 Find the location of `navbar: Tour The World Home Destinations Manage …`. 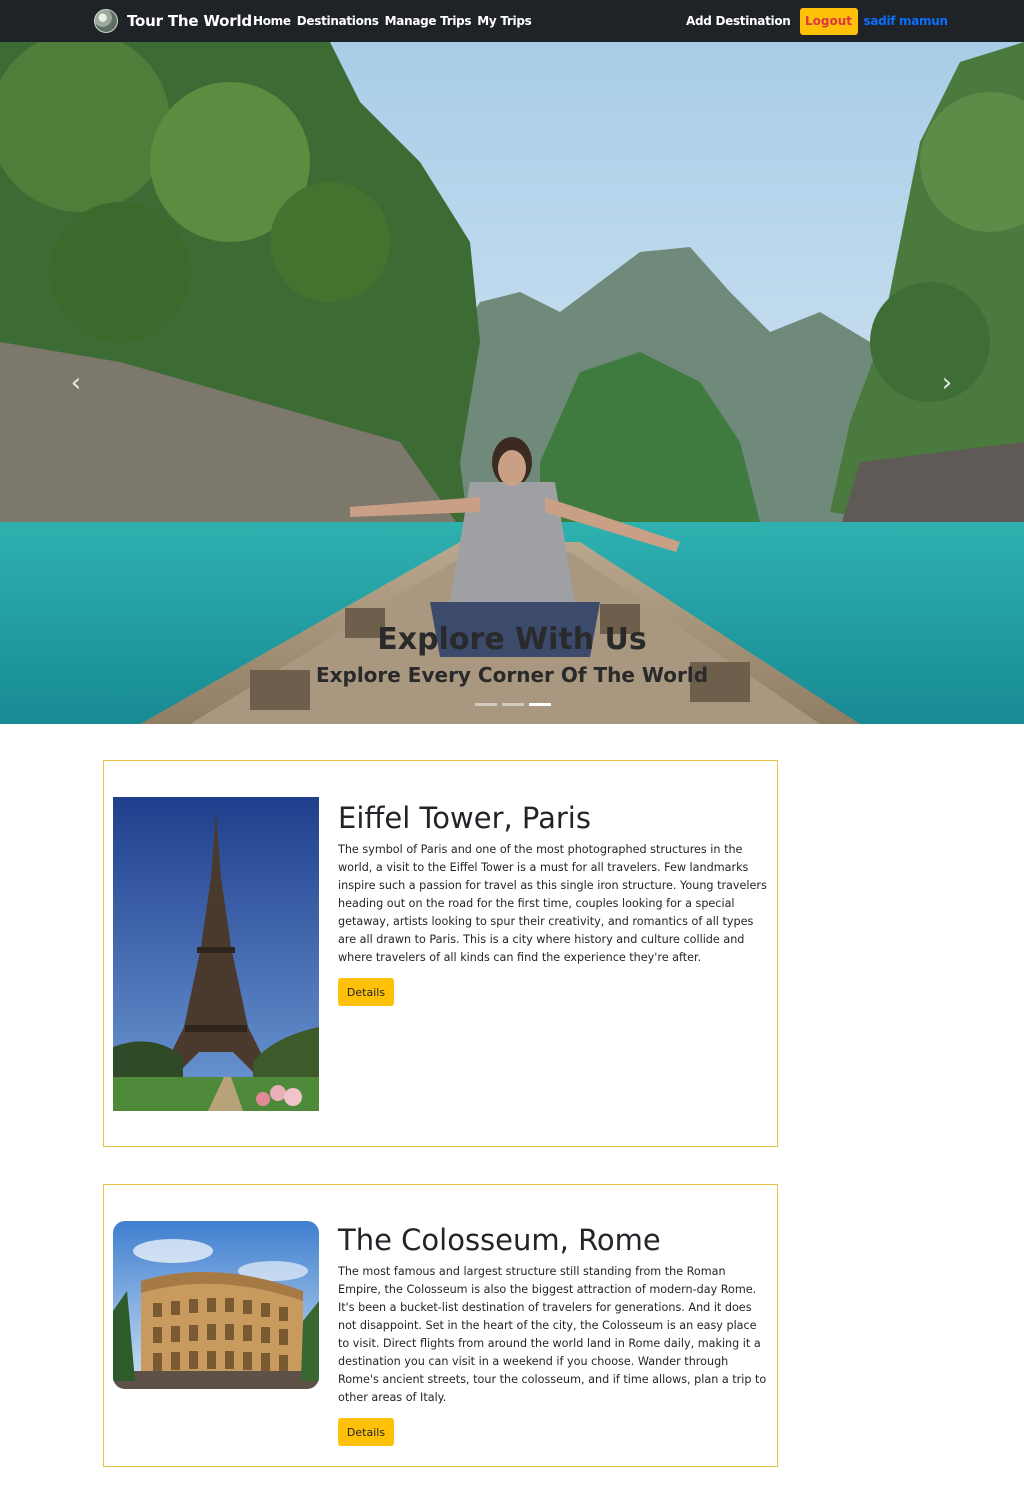

navbar: Tour The World Home Destinations Manage … is located at coordinates (512, 21).